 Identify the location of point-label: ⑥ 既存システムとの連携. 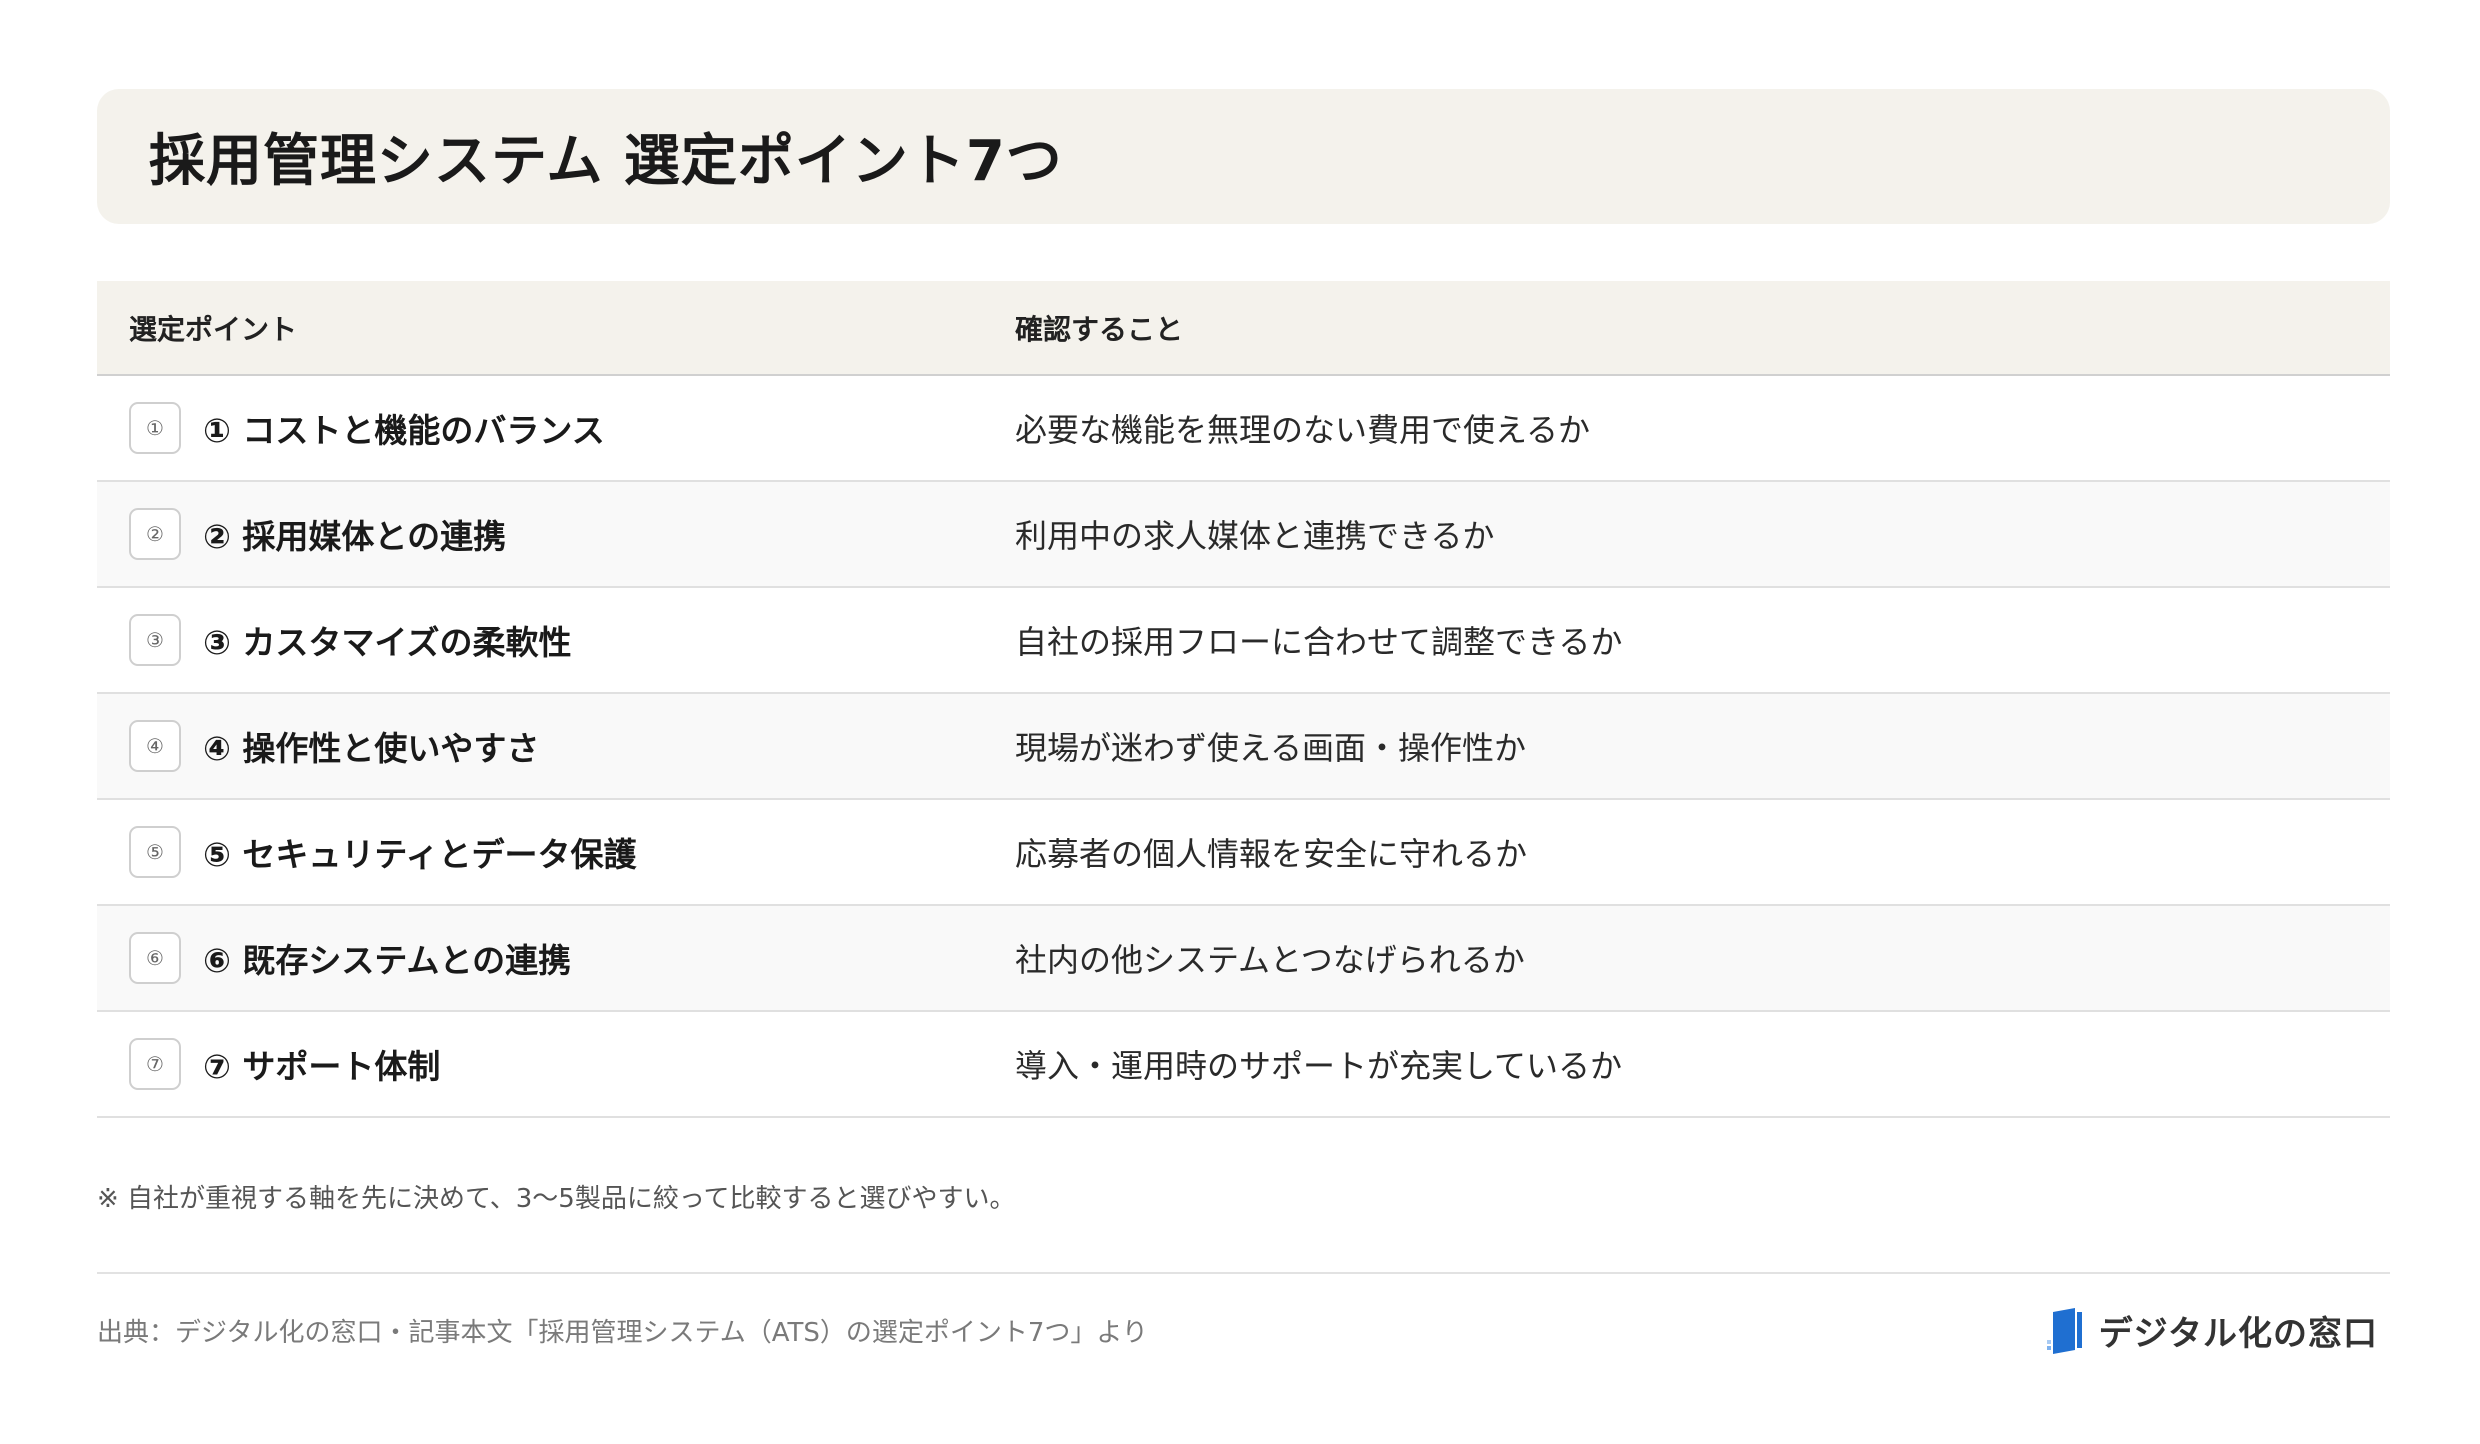
(387, 960).